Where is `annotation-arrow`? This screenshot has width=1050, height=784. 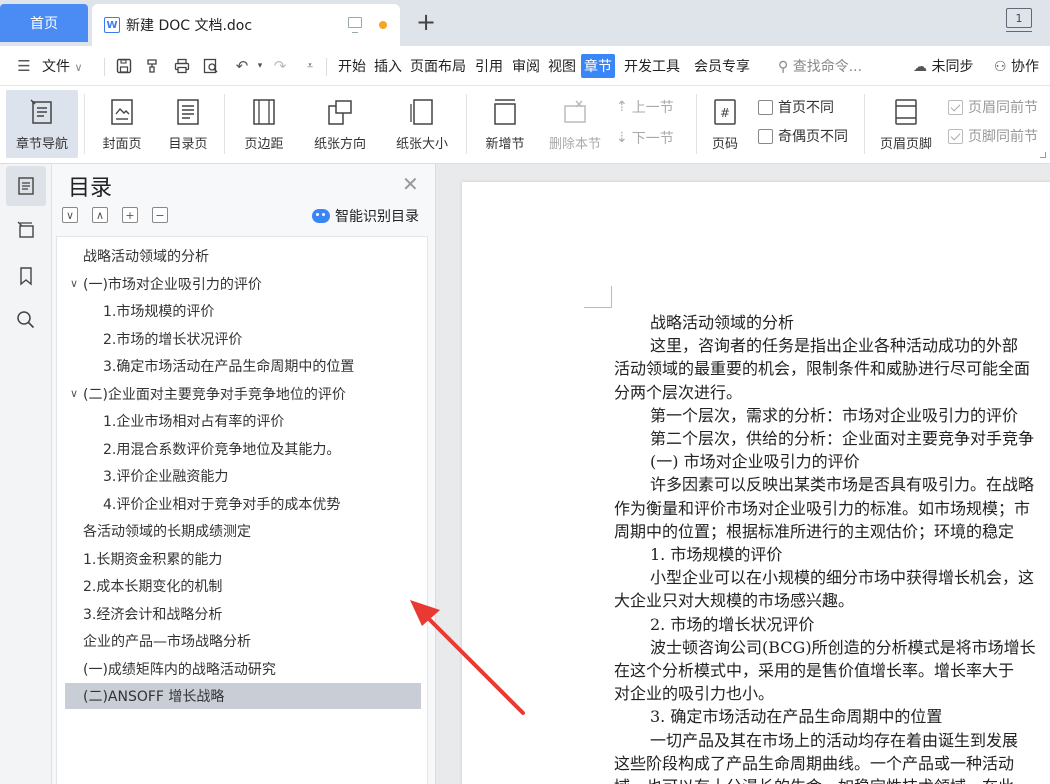
annotation-arrow is located at coordinates (467, 657).